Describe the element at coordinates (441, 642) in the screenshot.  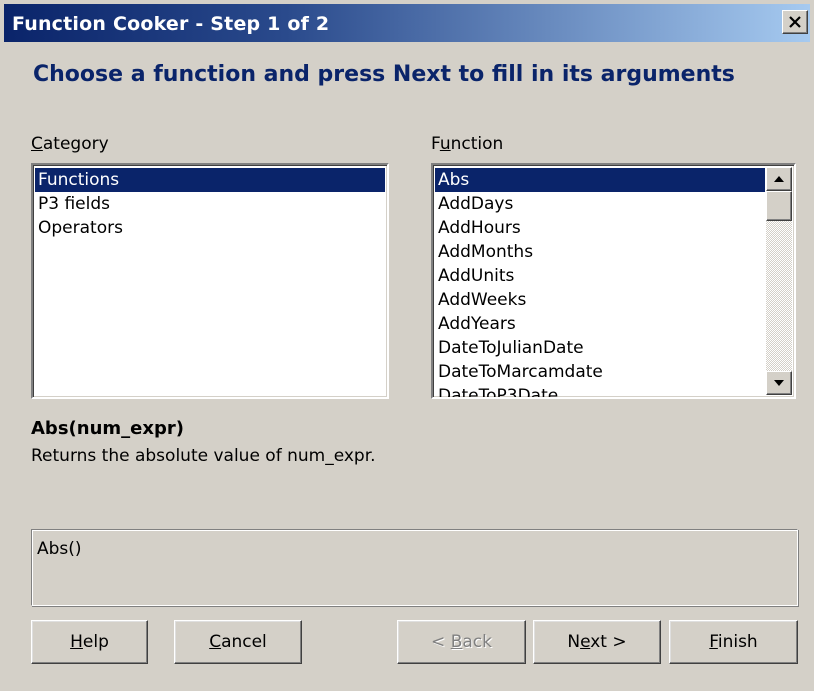
I see `back-pre: <` at that location.